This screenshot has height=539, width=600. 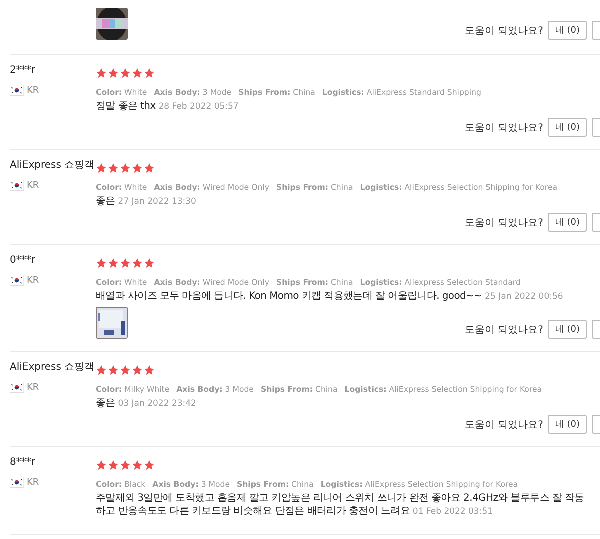 I want to click on reviewer-name: 0***r, so click(x=23, y=261).